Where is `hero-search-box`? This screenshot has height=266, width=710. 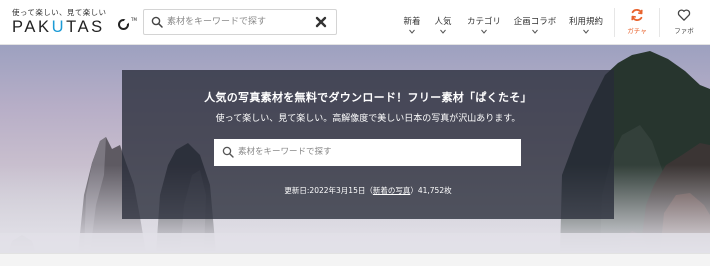
hero-search-box is located at coordinates (367, 152).